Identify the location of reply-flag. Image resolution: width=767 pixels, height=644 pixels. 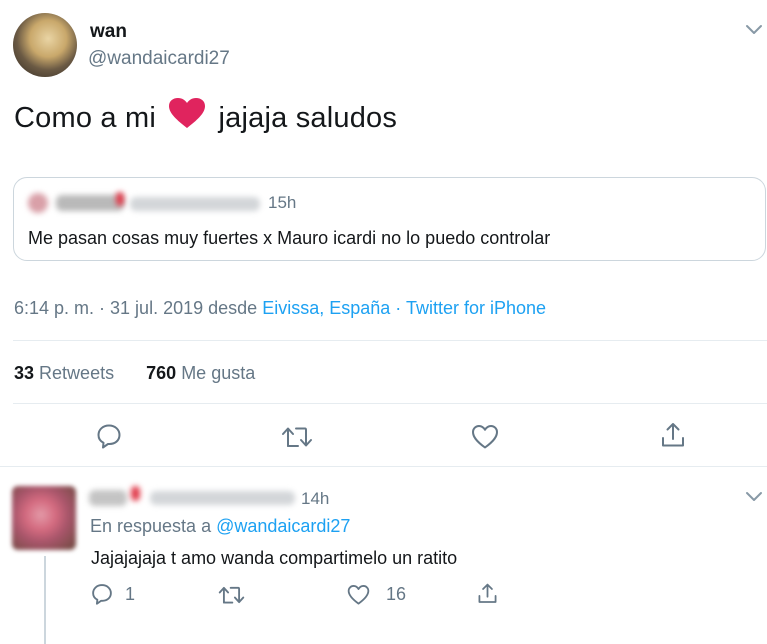
(135, 493).